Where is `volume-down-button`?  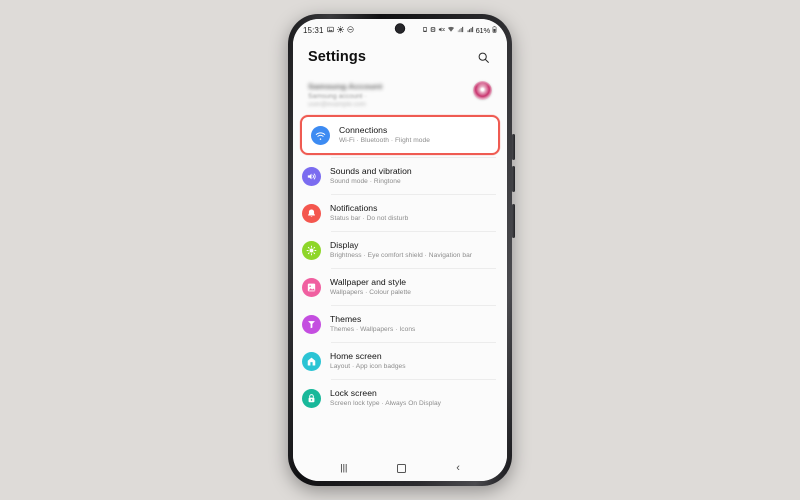
volume-down-button is located at coordinates (513, 179).